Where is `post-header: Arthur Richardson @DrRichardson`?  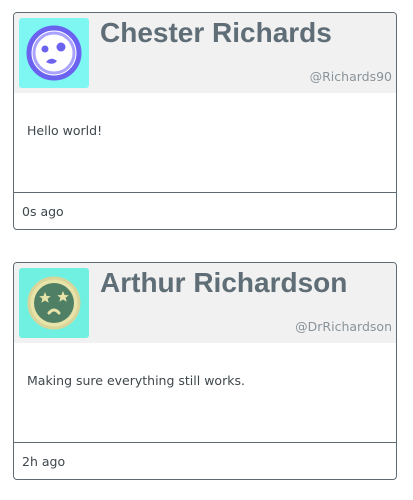 post-header: Arthur Richardson @DrRichardson is located at coordinates (205, 303).